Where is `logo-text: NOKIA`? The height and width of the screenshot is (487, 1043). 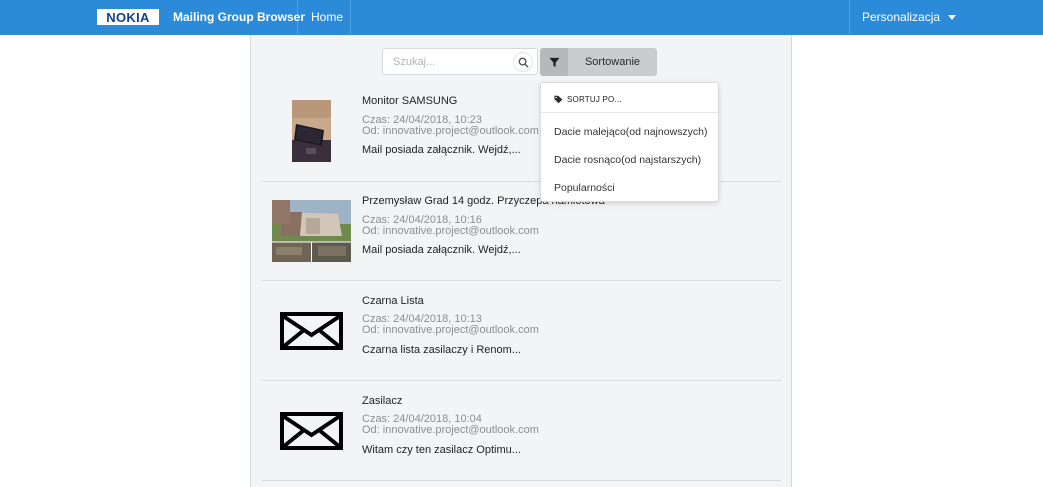
logo-text: NOKIA is located at coordinates (128, 17).